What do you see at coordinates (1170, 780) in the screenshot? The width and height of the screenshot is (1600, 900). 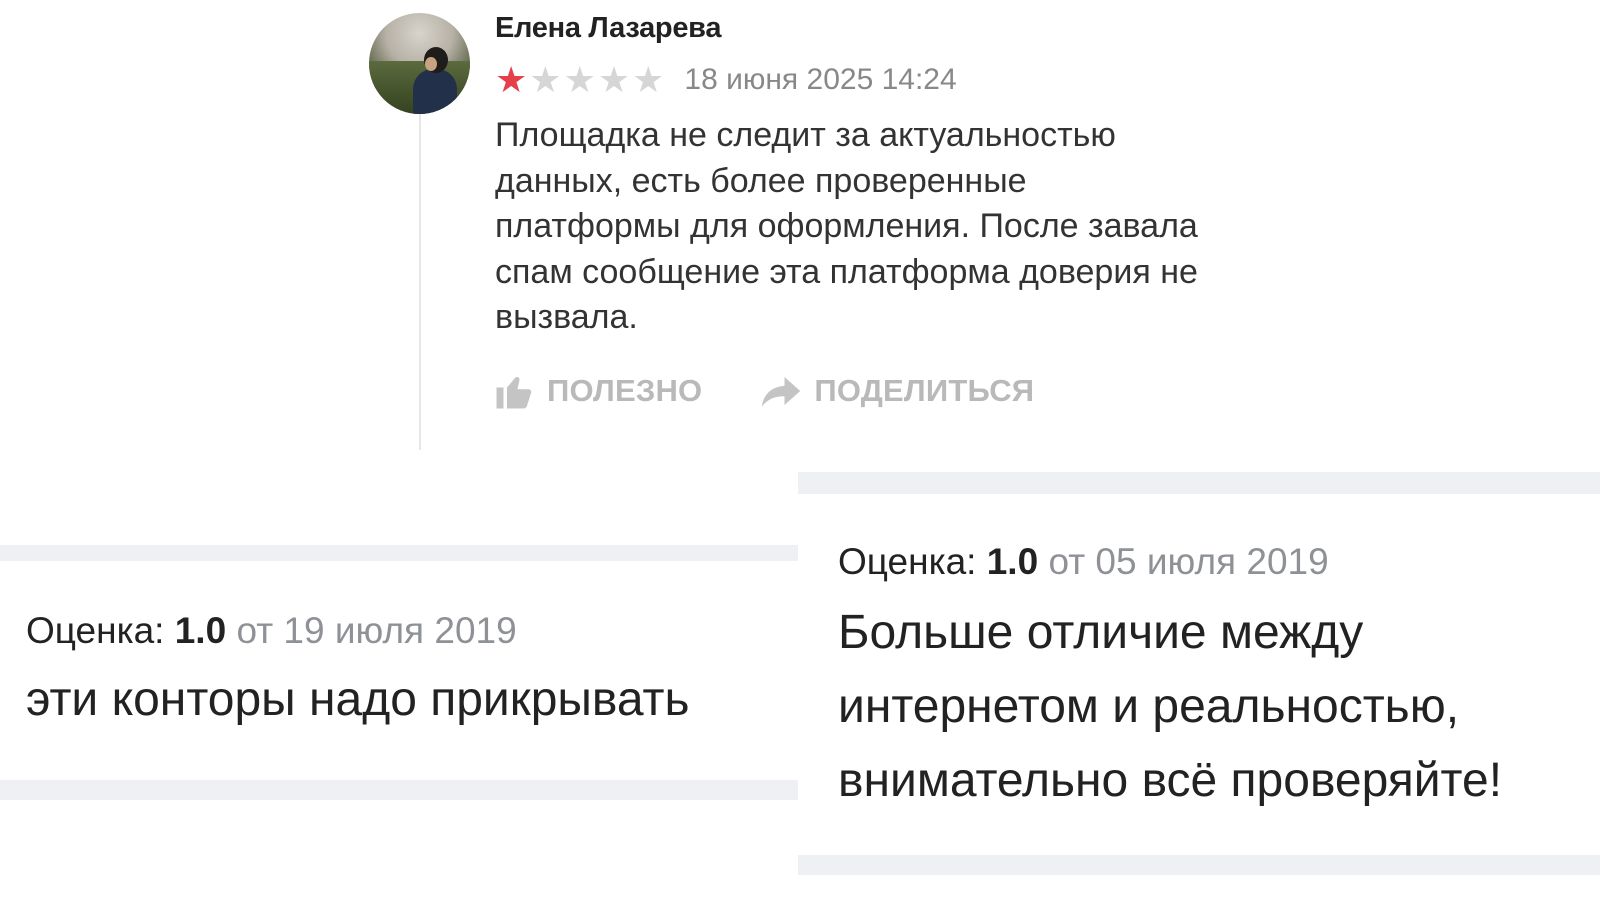 I see `review-text-line: внимательно всё проверяйте!` at bounding box center [1170, 780].